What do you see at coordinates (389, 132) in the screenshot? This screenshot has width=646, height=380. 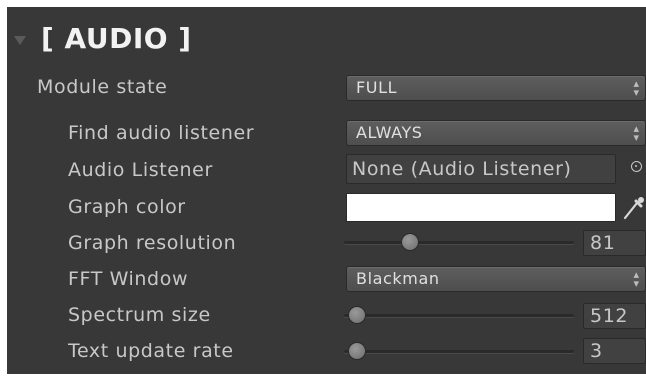 I see `find-audio-listener-value: ALWAYS` at bounding box center [389, 132].